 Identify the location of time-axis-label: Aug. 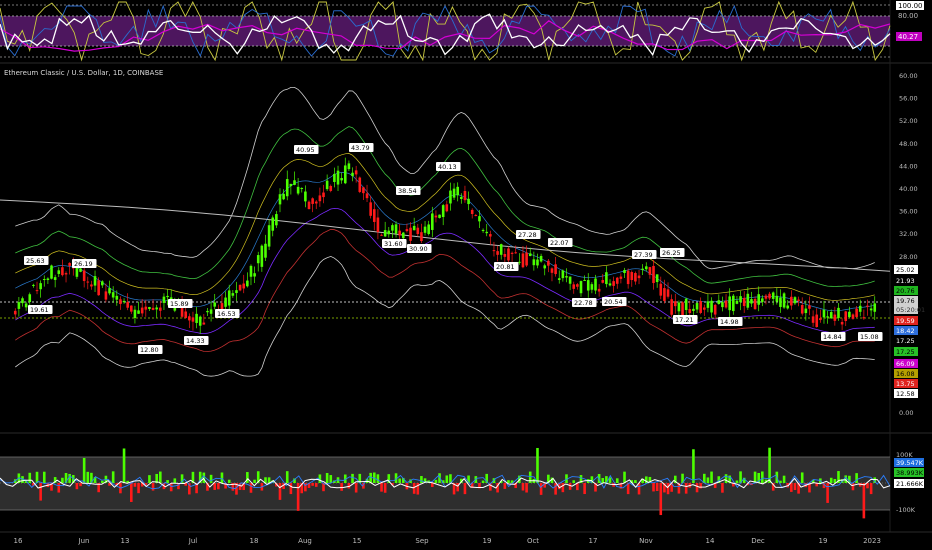
(305, 541).